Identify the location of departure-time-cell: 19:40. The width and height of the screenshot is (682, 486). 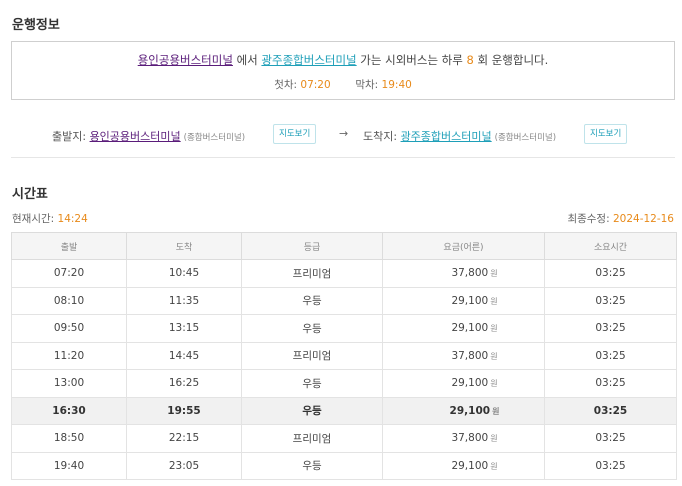
(69, 465).